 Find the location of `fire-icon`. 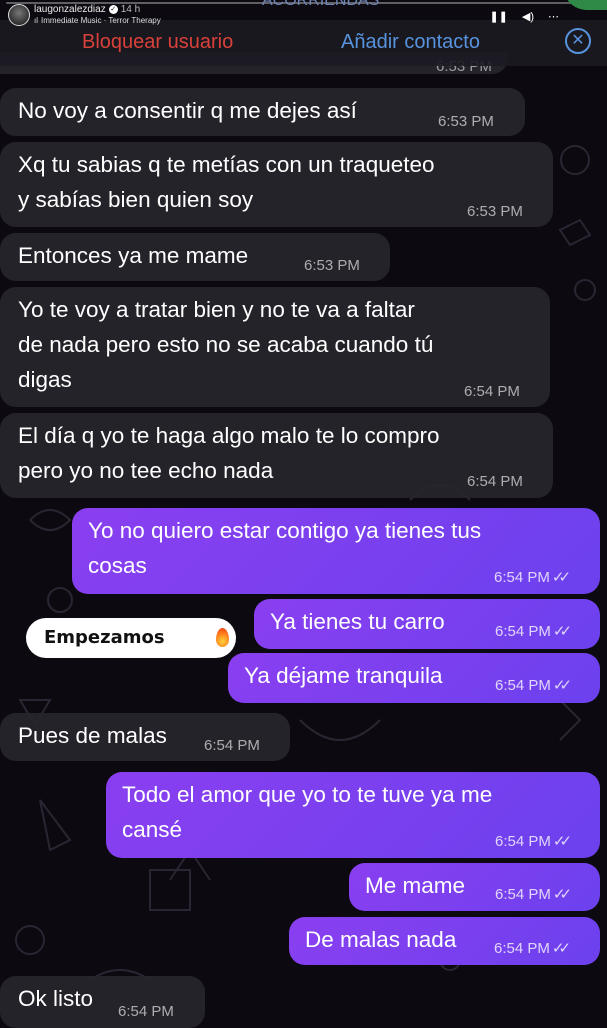

fire-icon is located at coordinates (222, 637).